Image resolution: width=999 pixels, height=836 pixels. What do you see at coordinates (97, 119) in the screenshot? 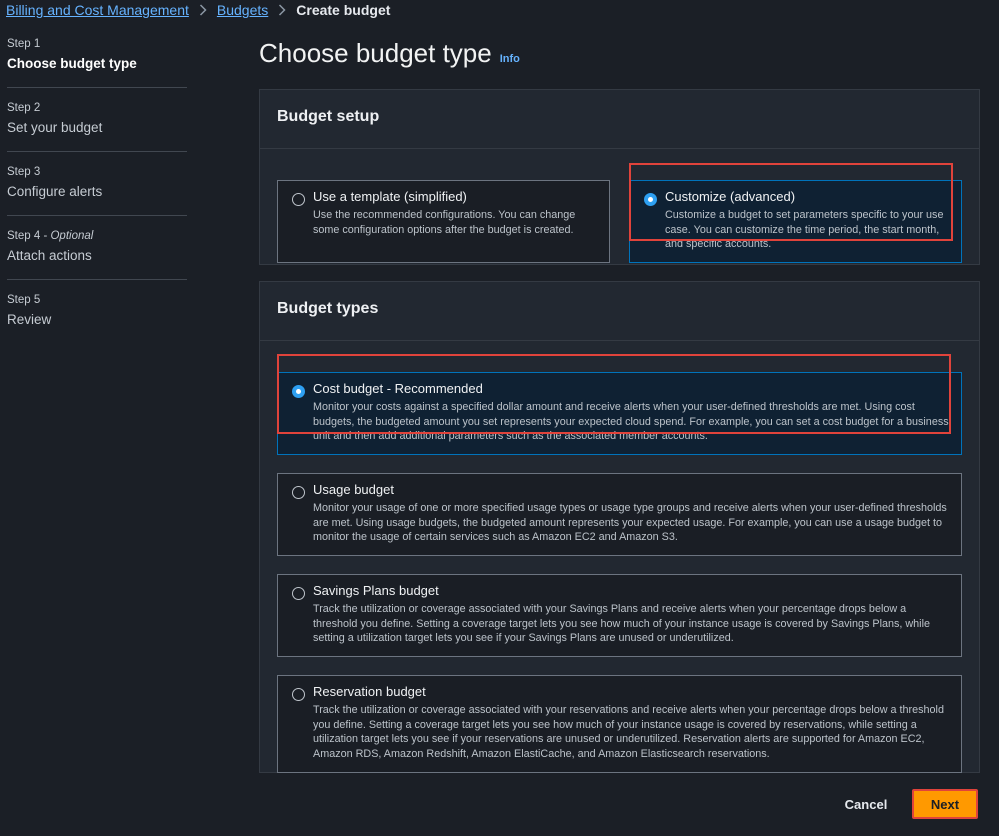
I see `step-2: Step 2 Set your budget` at bounding box center [97, 119].